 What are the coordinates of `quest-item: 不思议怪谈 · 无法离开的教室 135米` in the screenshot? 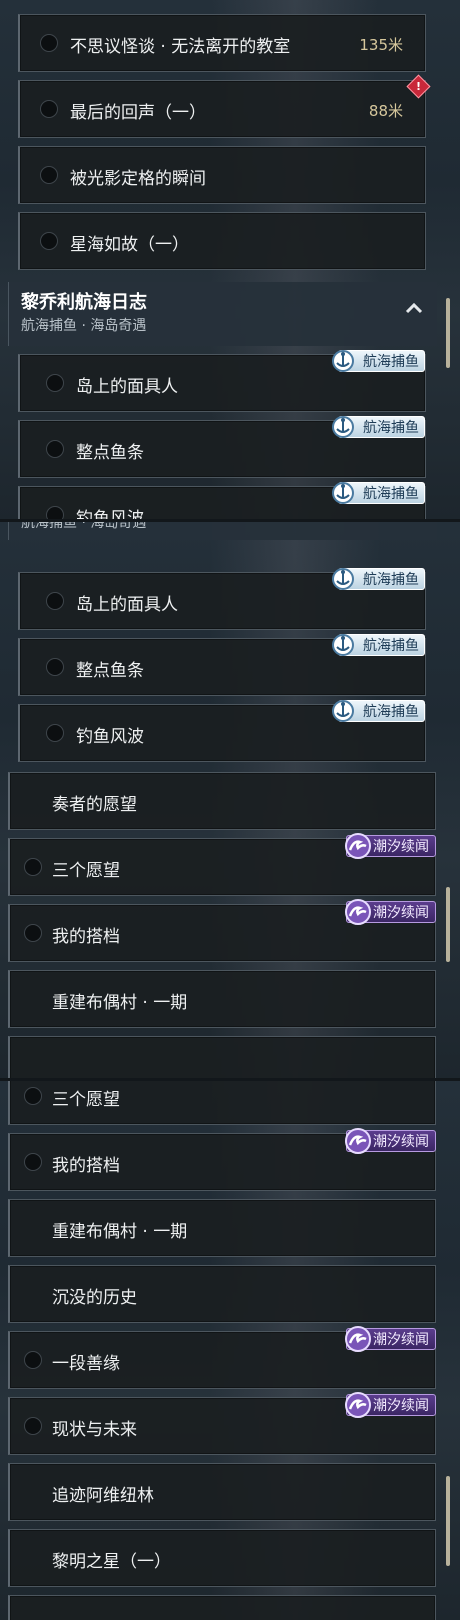 It's located at (222, 43).